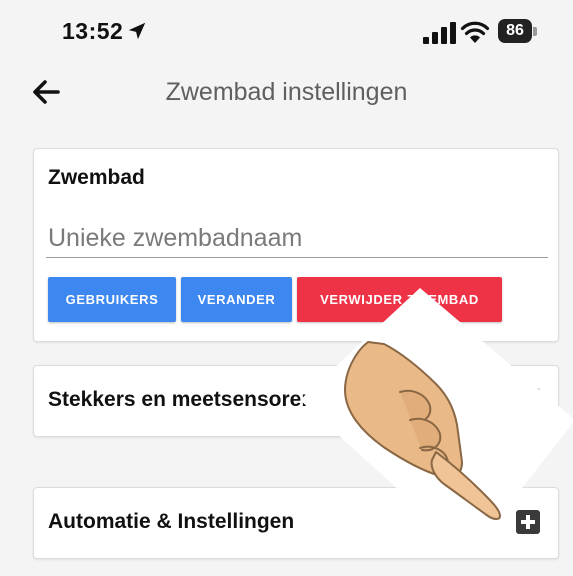 The width and height of the screenshot is (573, 576). Describe the element at coordinates (399, 299) in the screenshot. I see `delete-pool-button: VERWIJDER ZWEMBAD` at that location.